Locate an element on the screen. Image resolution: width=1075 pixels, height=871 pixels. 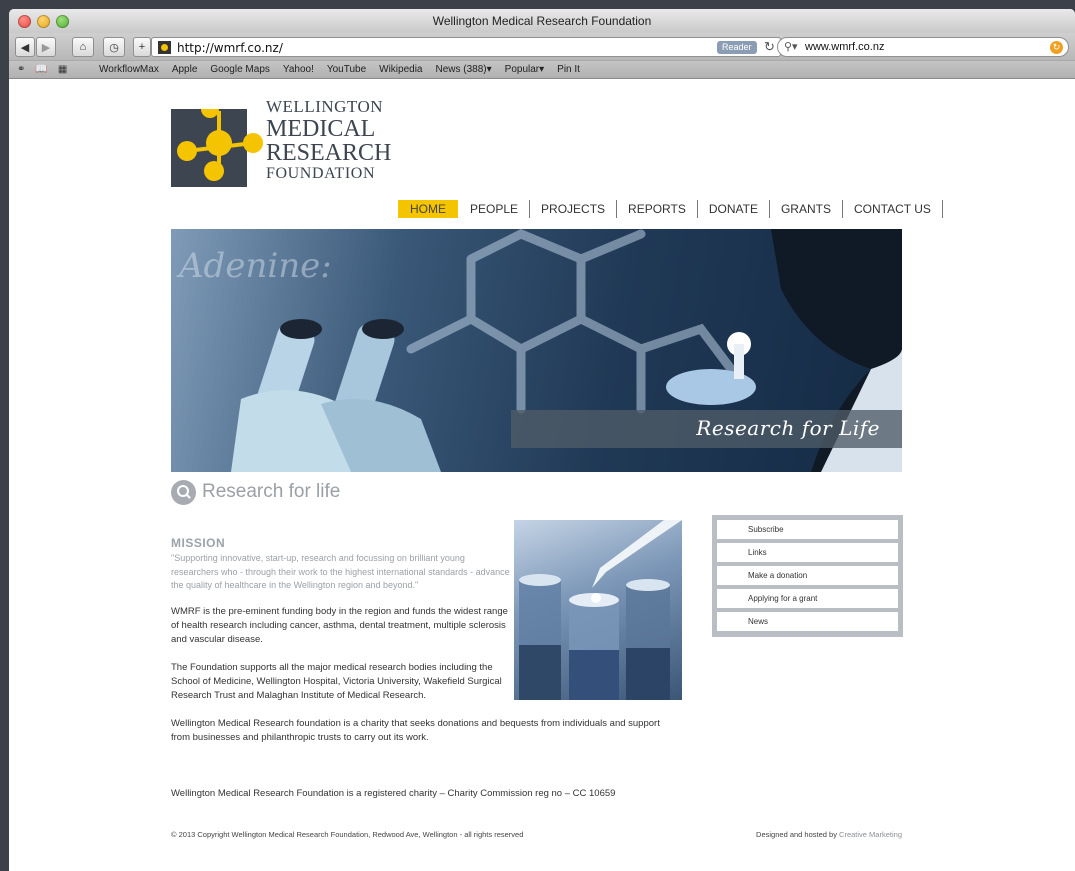
hero-caption-band: Research for Life is located at coordinates (706, 429).